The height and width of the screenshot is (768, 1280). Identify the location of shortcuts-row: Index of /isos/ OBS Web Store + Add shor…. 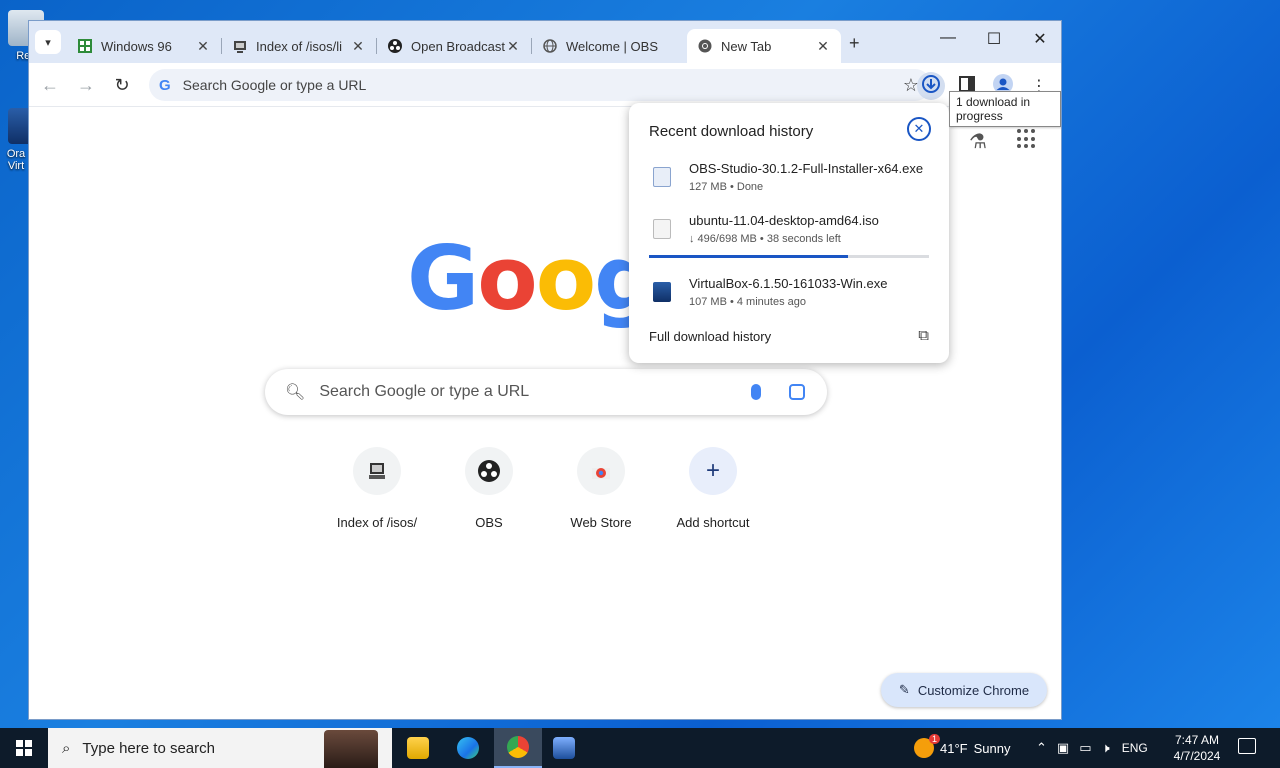
(545, 488).